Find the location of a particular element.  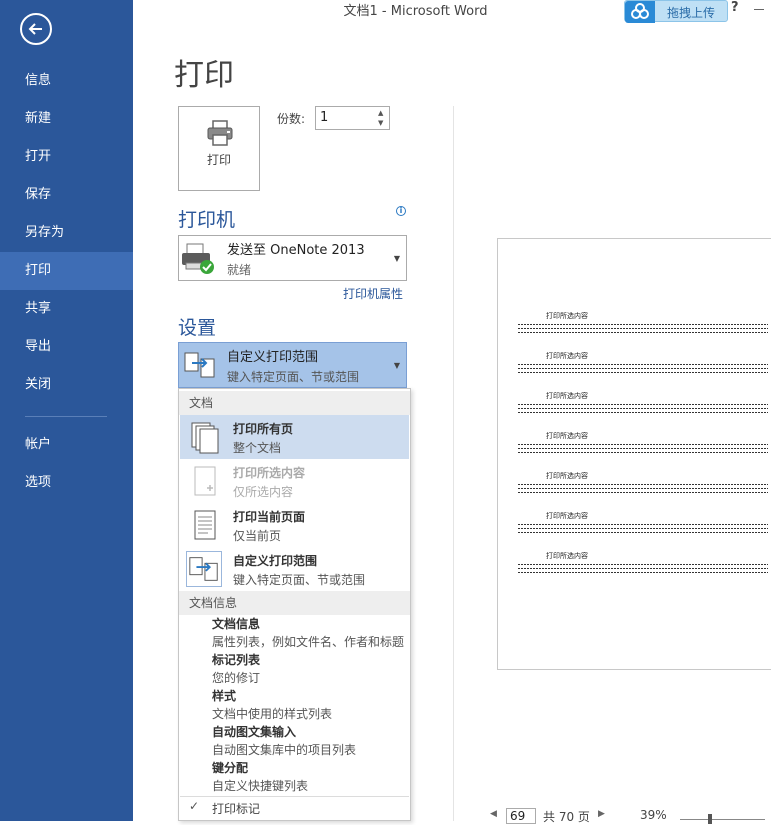

option-autotext: 自动图文集输入 自动图文集库中的项目列表 is located at coordinates (311, 741).